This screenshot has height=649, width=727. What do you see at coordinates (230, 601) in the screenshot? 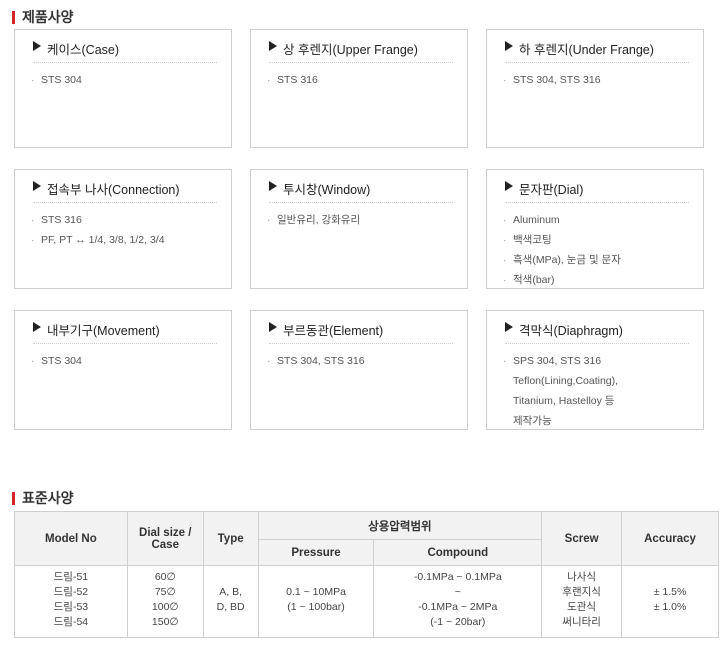
I see `cell-type: A, B, D, BD` at bounding box center [230, 601].